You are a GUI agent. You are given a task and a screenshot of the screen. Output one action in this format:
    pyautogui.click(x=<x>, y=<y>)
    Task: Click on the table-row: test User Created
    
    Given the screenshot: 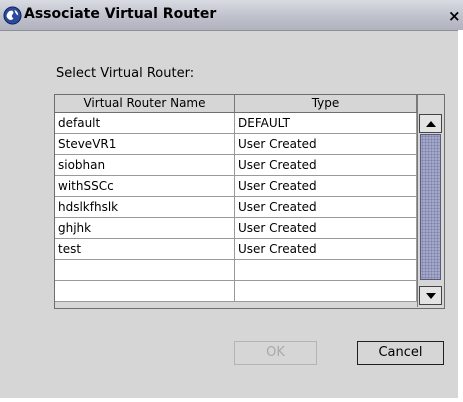 What is the action you would take?
    pyautogui.click(x=236, y=249)
    